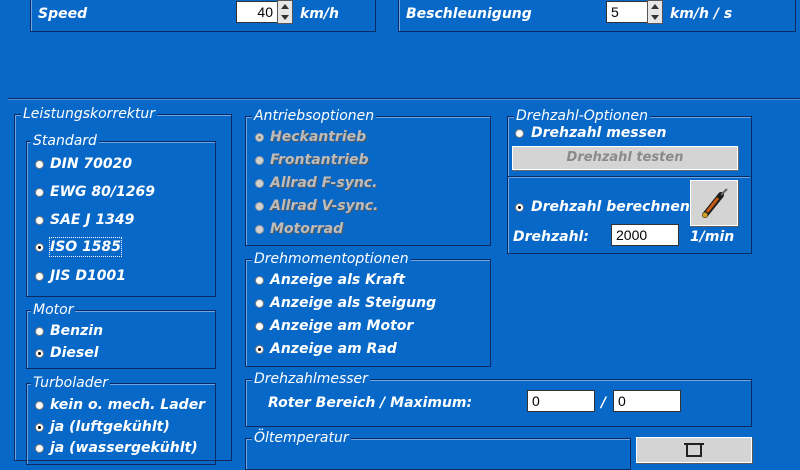  I want to click on option-jis: JIS D1001, so click(88, 276).